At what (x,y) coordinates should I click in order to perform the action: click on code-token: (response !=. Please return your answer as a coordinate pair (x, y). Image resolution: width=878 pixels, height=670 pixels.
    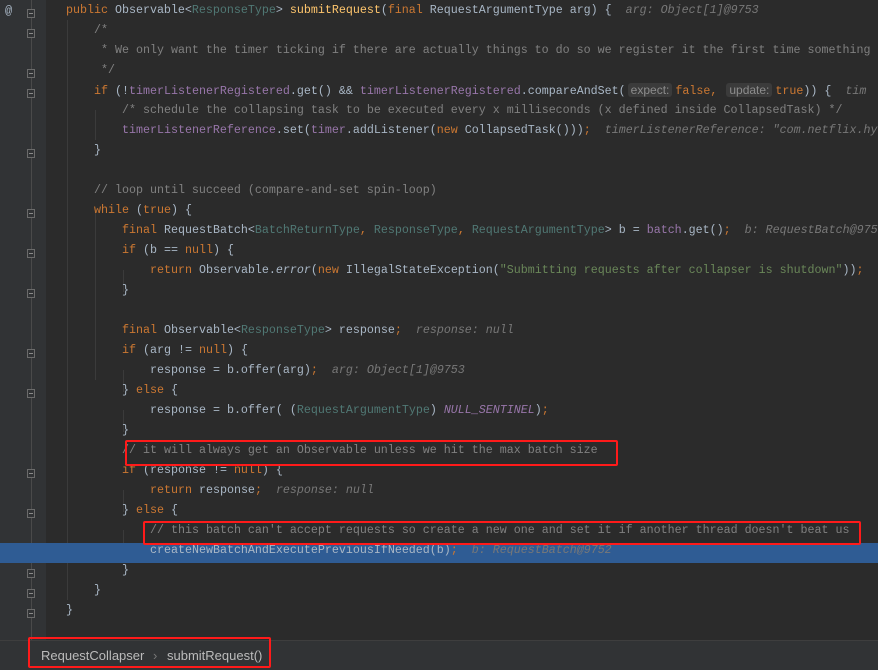
    Looking at the image, I should click on (188, 470).